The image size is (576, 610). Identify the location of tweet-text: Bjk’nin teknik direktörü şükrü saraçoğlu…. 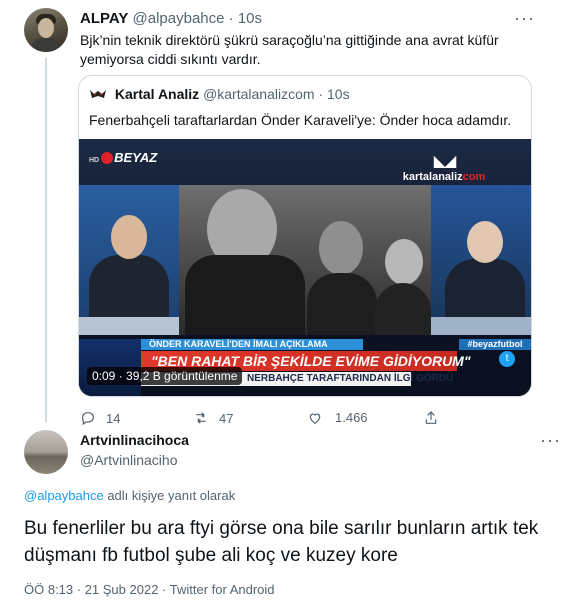
(289, 49).